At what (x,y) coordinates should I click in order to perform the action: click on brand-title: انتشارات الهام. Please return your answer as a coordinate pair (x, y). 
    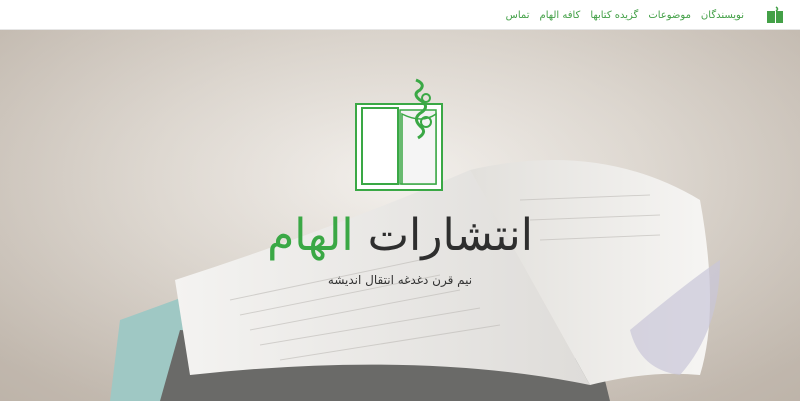
    Looking at the image, I should click on (400, 236).